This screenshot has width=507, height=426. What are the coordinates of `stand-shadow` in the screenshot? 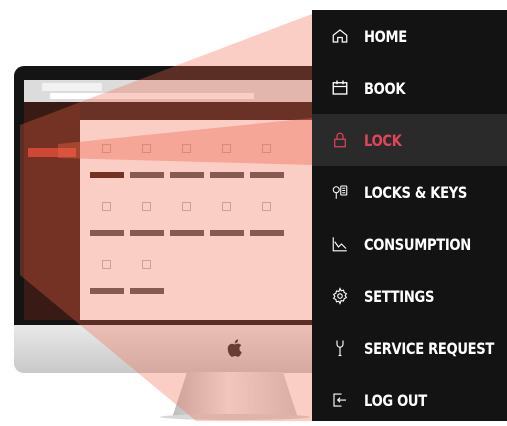 It's located at (235, 417).